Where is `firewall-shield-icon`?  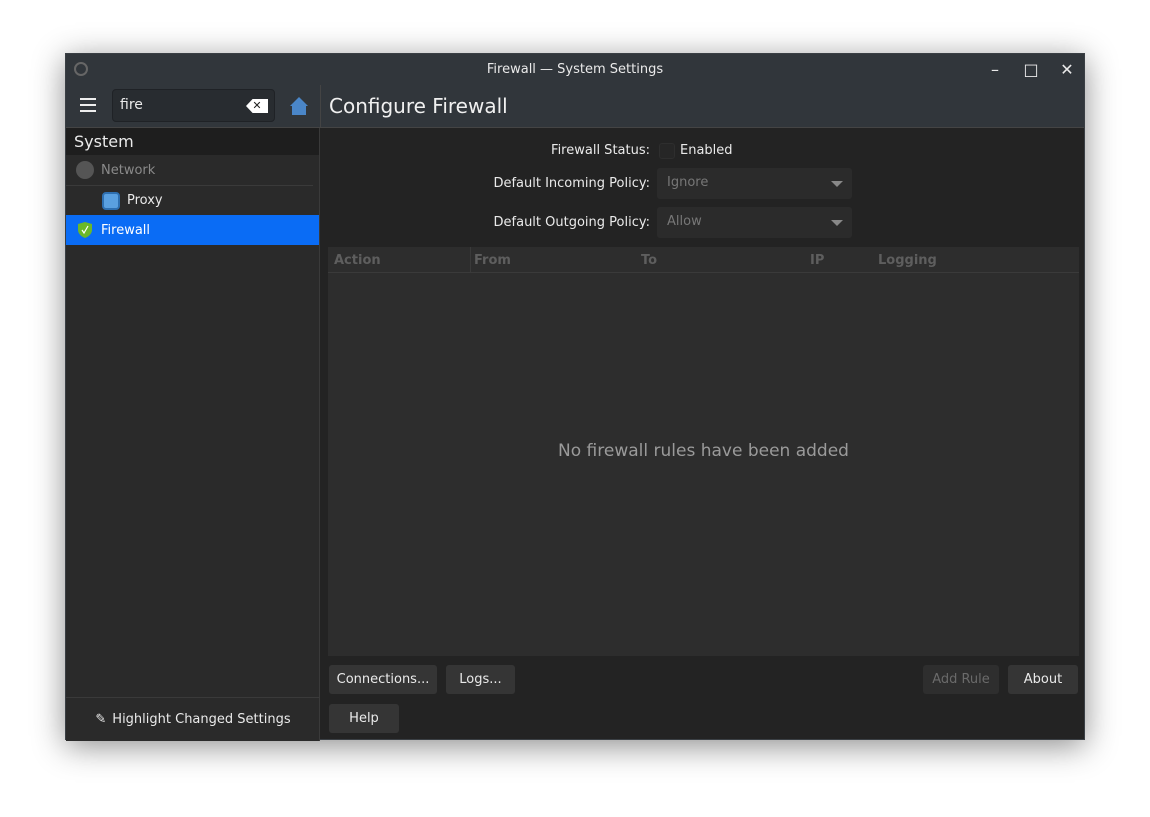
firewall-shield-icon is located at coordinates (85, 230).